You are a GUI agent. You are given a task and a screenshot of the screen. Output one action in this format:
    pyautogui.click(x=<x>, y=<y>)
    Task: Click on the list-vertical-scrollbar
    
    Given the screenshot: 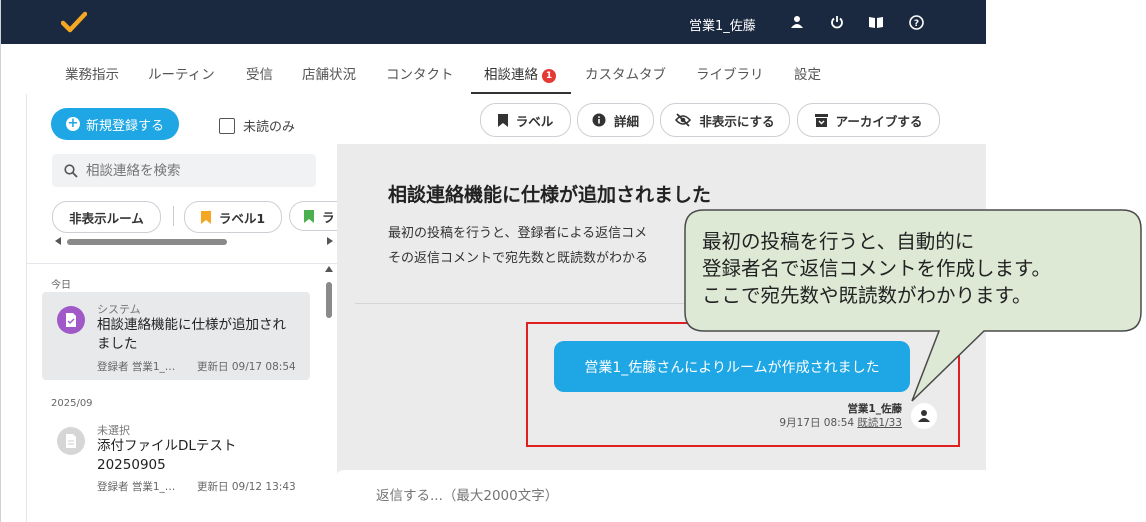 What is the action you would take?
    pyautogui.click(x=329, y=394)
    